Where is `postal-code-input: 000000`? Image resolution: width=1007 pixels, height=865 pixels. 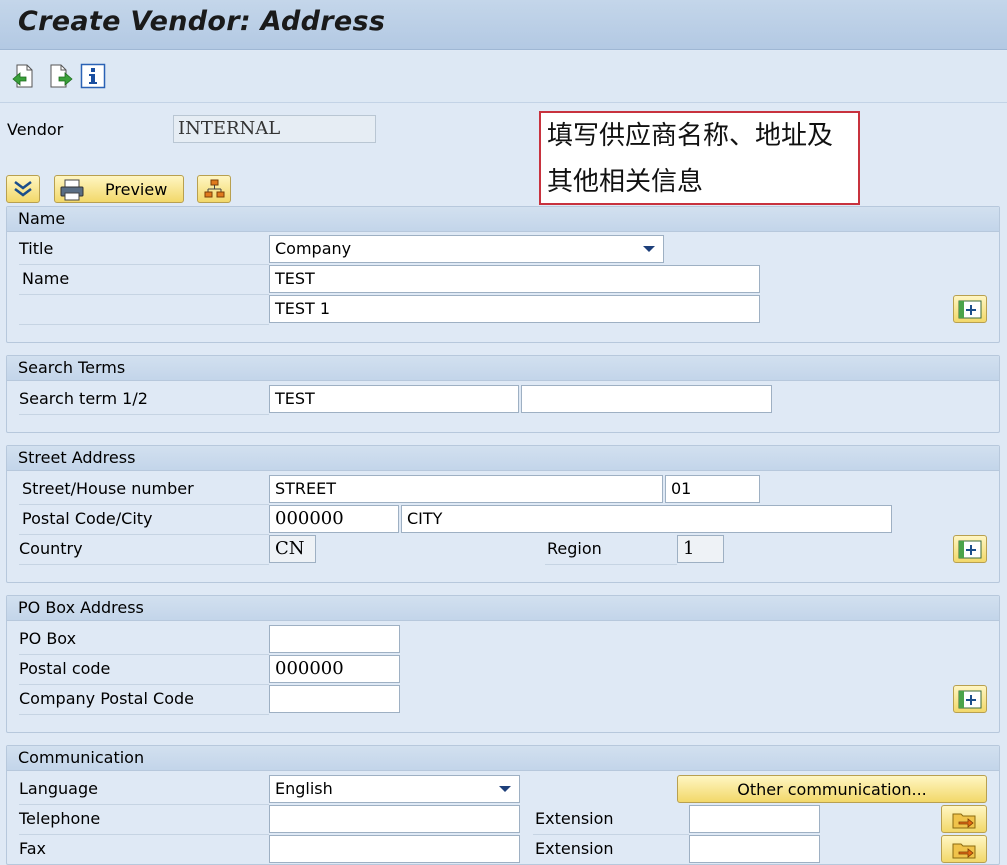
postal-code-input: 000000 is located at coordinates (334, 519).